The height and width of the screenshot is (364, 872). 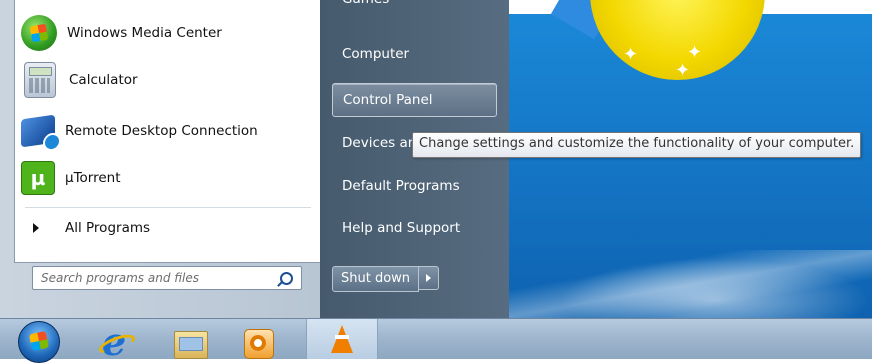 What do you see at coordinates (190, 342) in the screenshot?
I see `windows-explorer-icon` at bounding box center [190, 342].